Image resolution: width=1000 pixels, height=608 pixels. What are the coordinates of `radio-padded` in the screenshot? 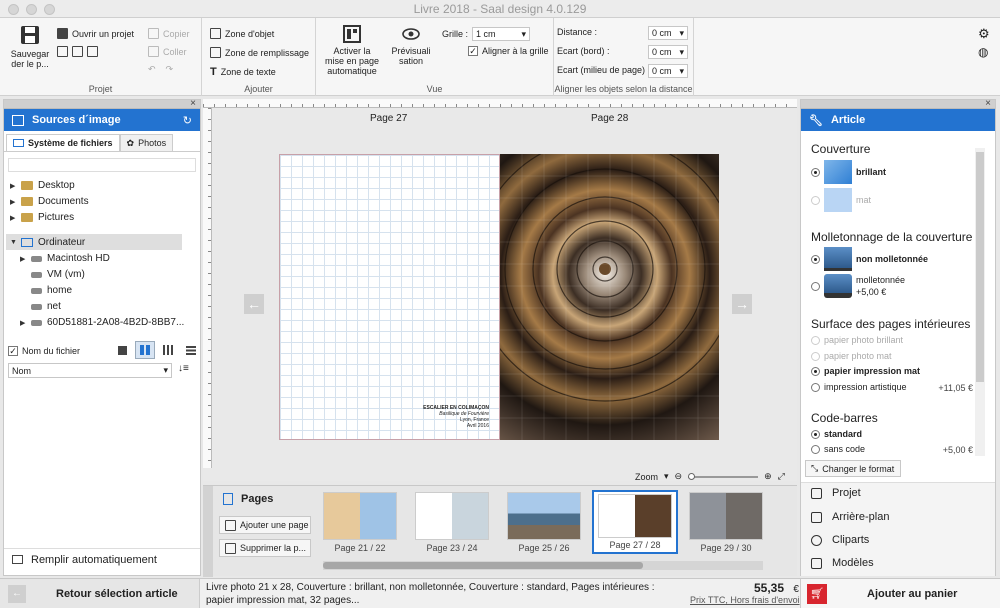 It's located at (815, 286).